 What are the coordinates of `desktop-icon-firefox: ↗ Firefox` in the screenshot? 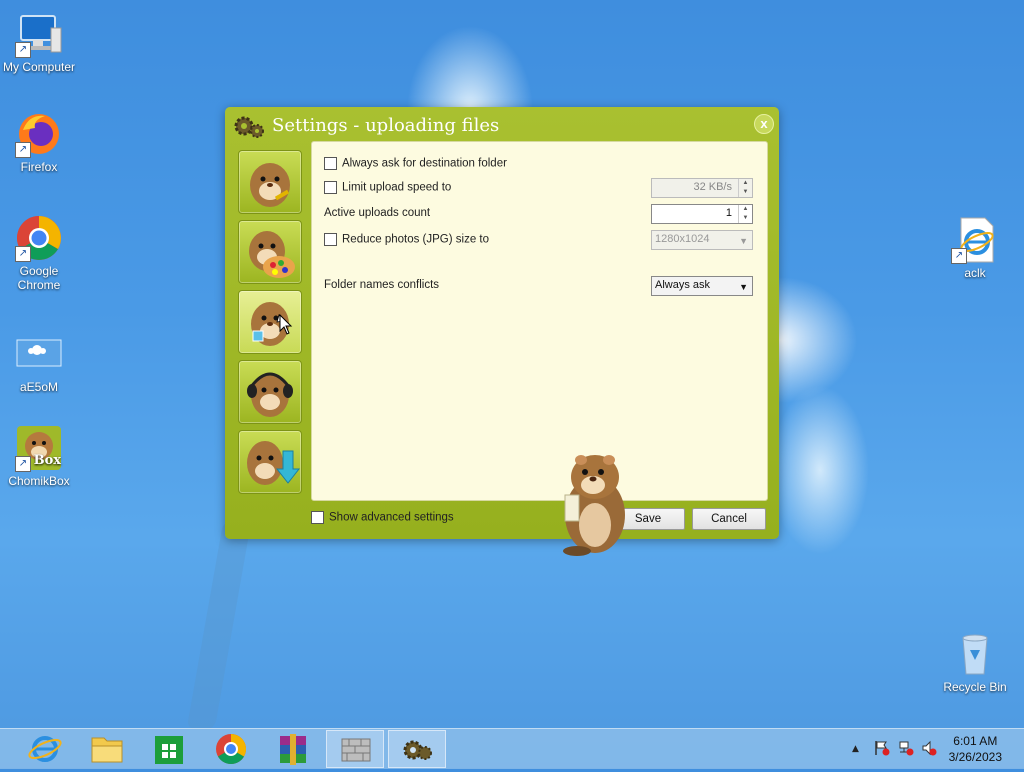 It's located at (39, 142).